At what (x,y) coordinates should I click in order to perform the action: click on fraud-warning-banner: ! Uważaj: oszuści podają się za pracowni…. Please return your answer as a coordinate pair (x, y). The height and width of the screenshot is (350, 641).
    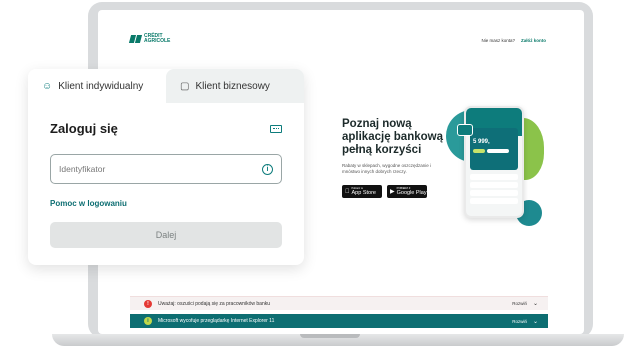
    Looking at the image, I should click on (339, 303).